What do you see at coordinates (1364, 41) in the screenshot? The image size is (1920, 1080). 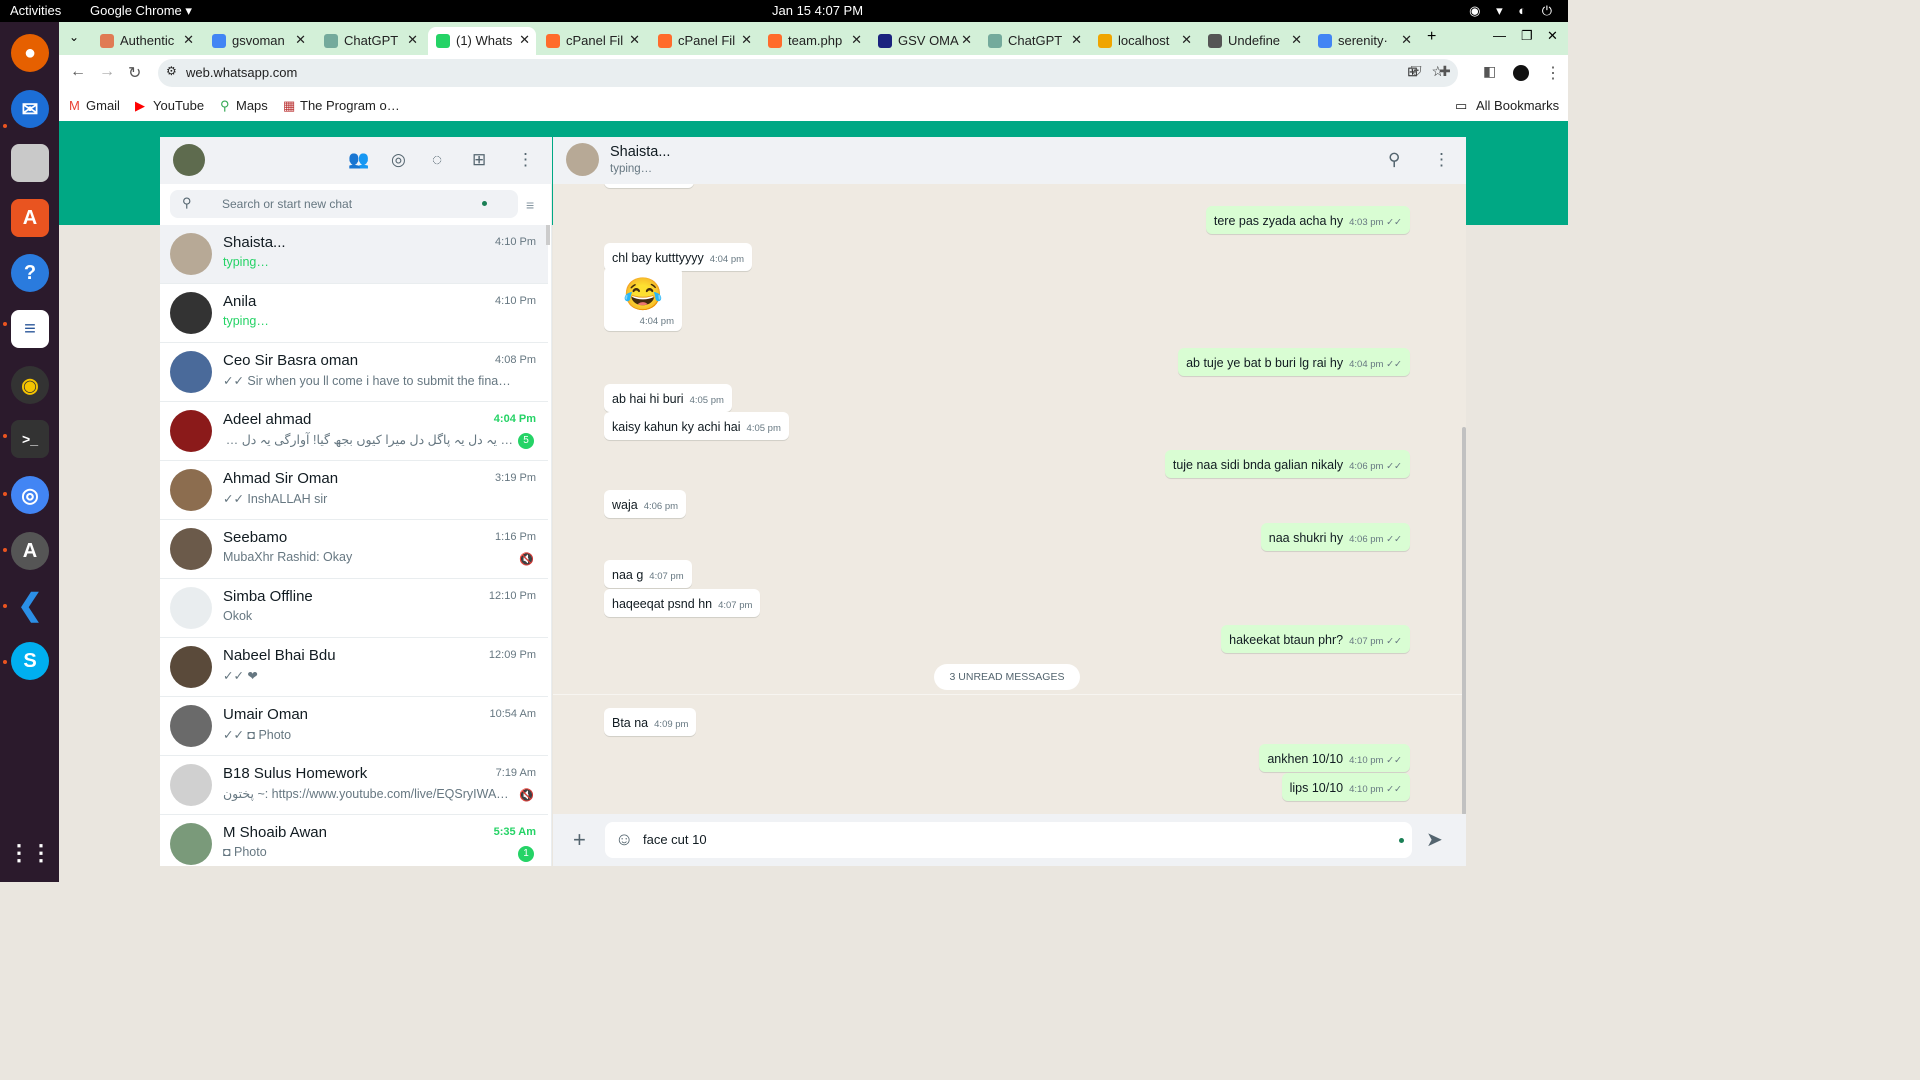 I see `tab-12: serenity· ✕` at bounding box center [1364, 41].